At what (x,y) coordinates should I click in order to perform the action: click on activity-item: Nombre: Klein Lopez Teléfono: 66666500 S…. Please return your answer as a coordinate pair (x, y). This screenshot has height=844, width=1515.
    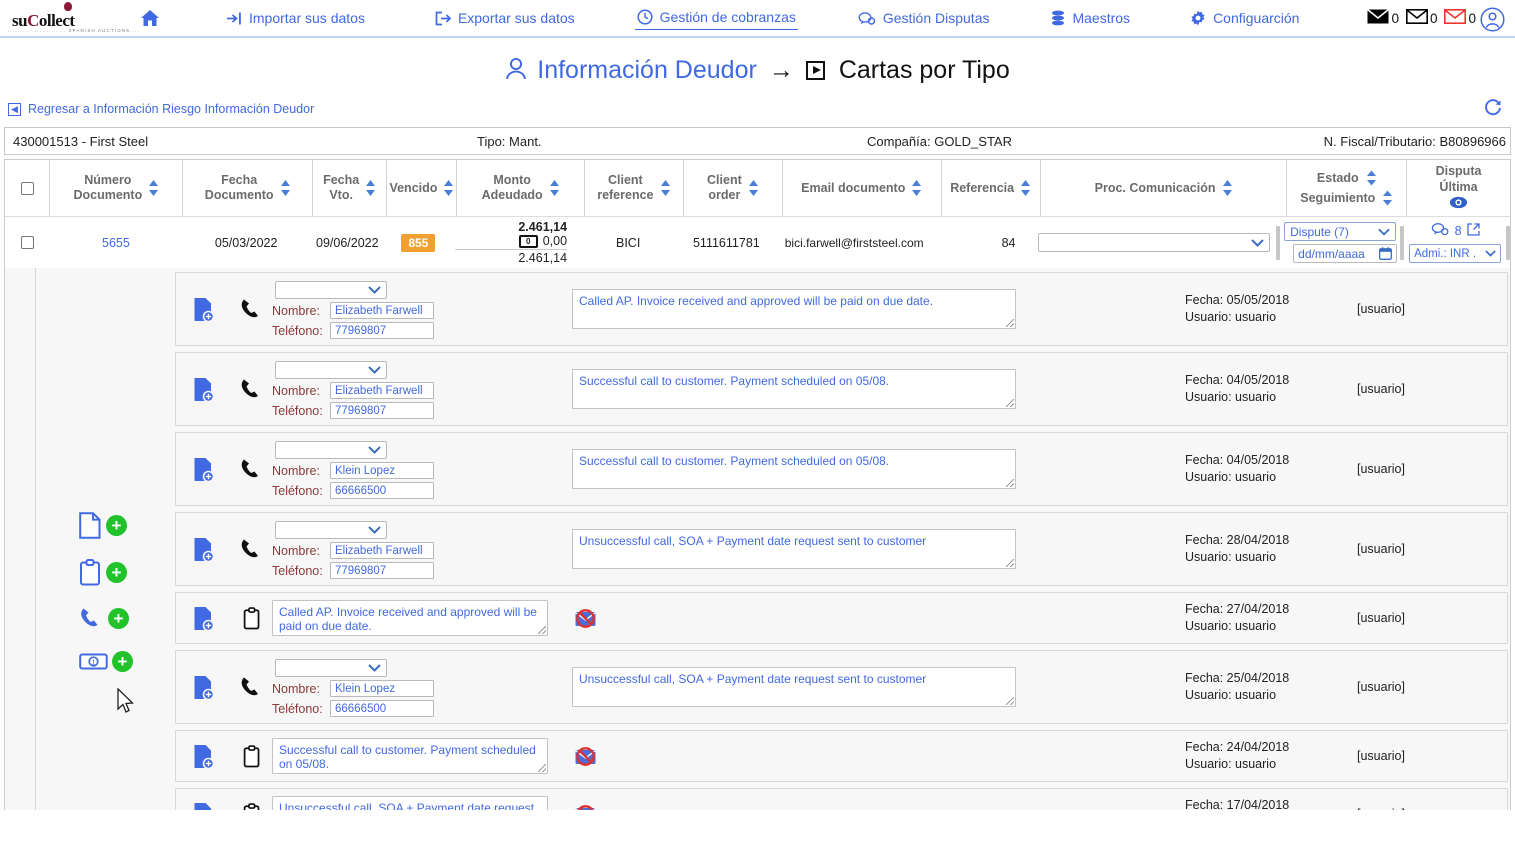
    Looking at the image, I should click on (841, 469).